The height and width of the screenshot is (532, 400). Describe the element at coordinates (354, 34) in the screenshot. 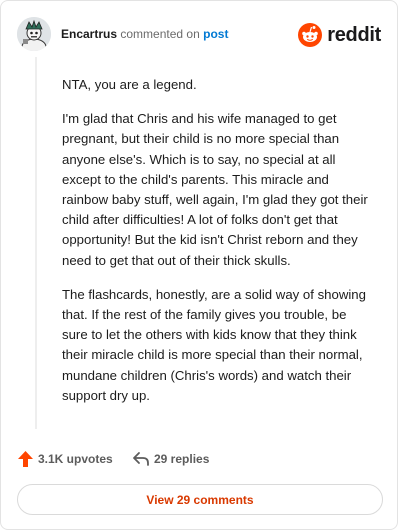

I see `brand-wordmark: reddit` at that location.